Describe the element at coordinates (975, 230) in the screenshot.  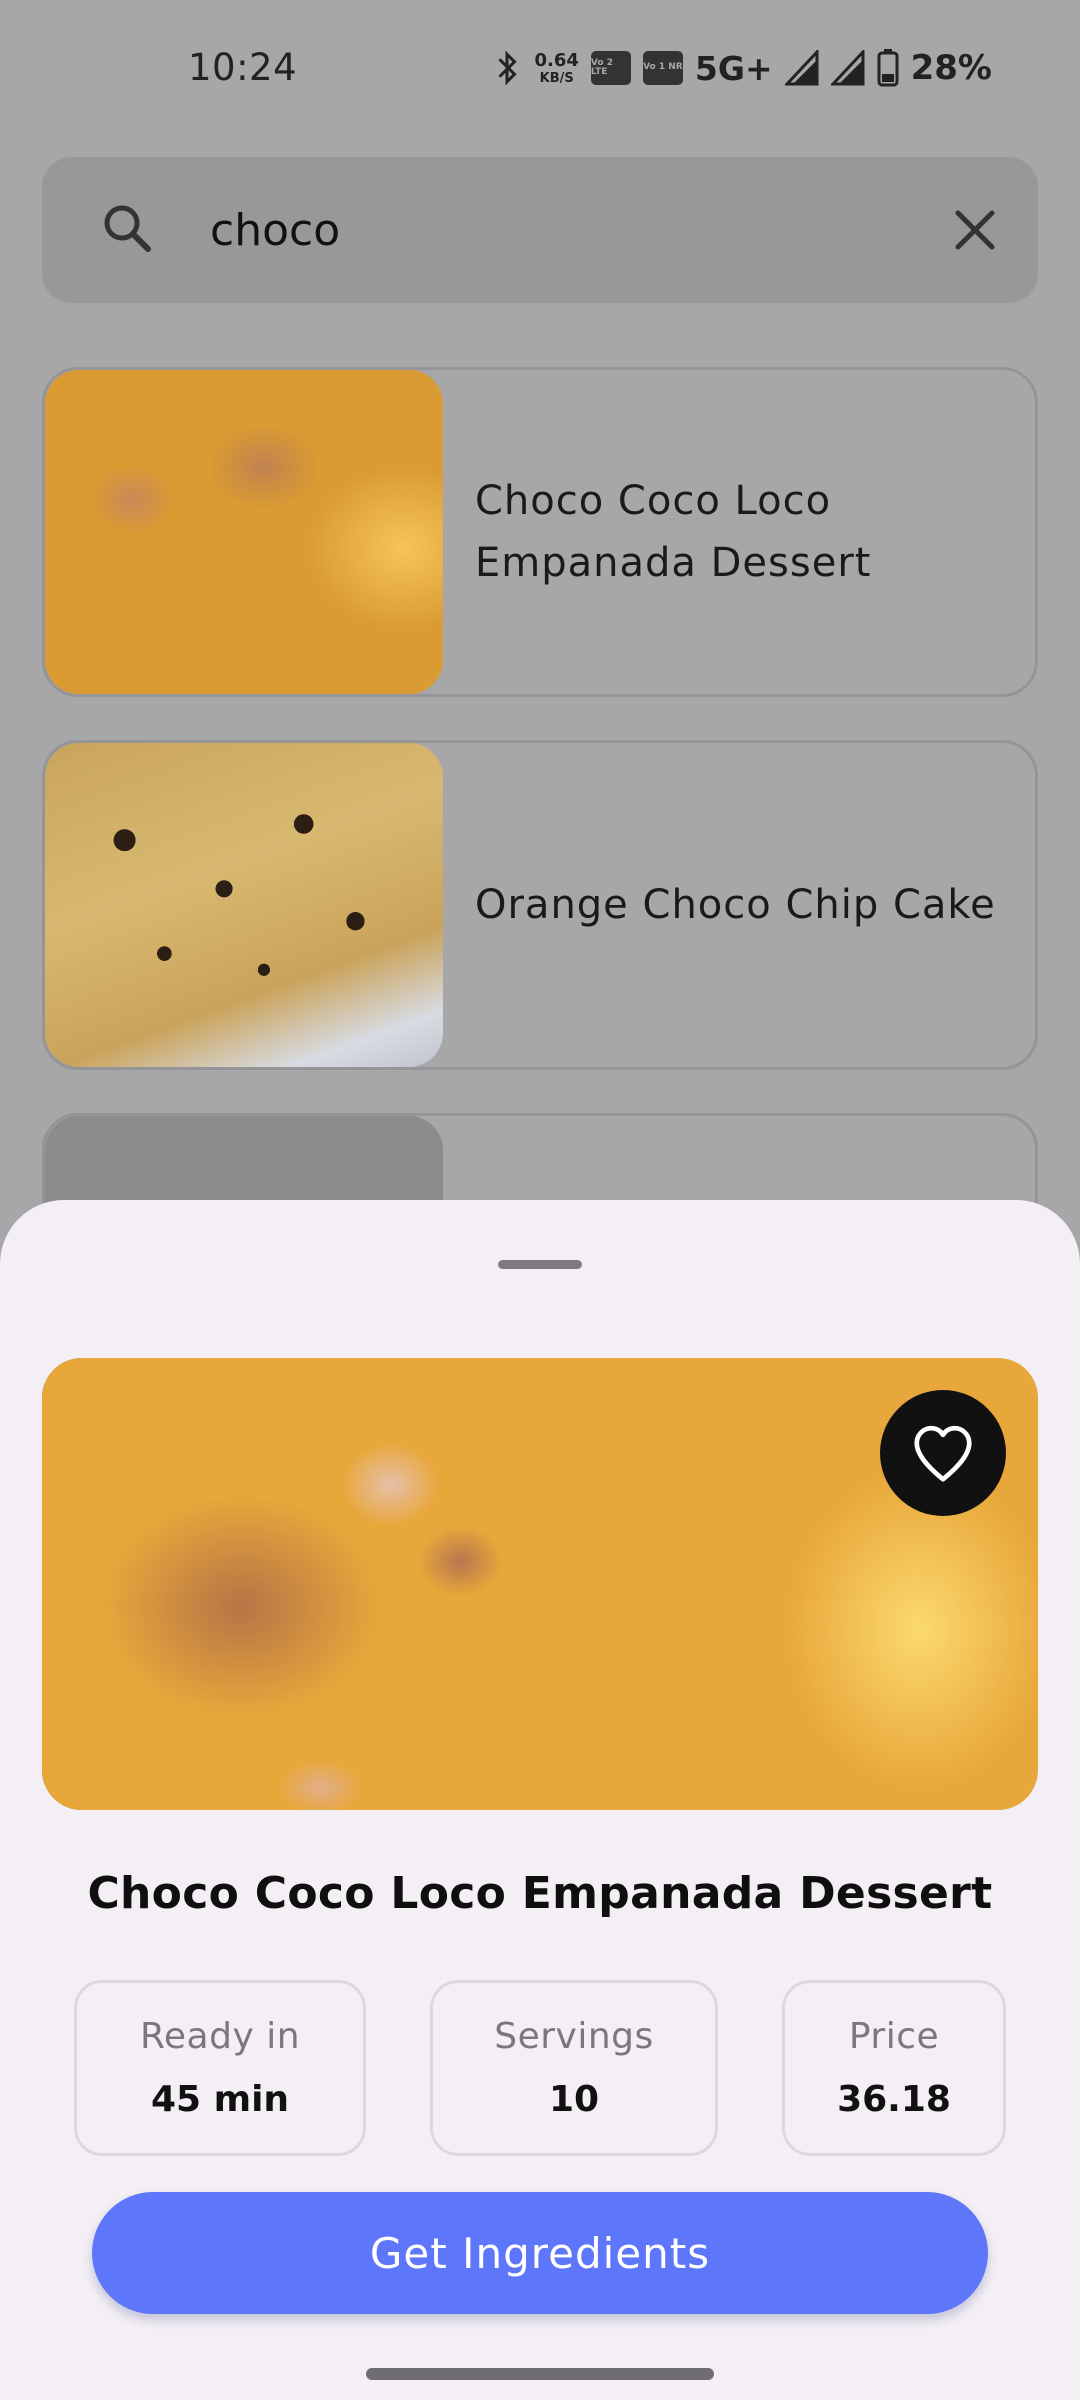
I see `close-icon` at that location.